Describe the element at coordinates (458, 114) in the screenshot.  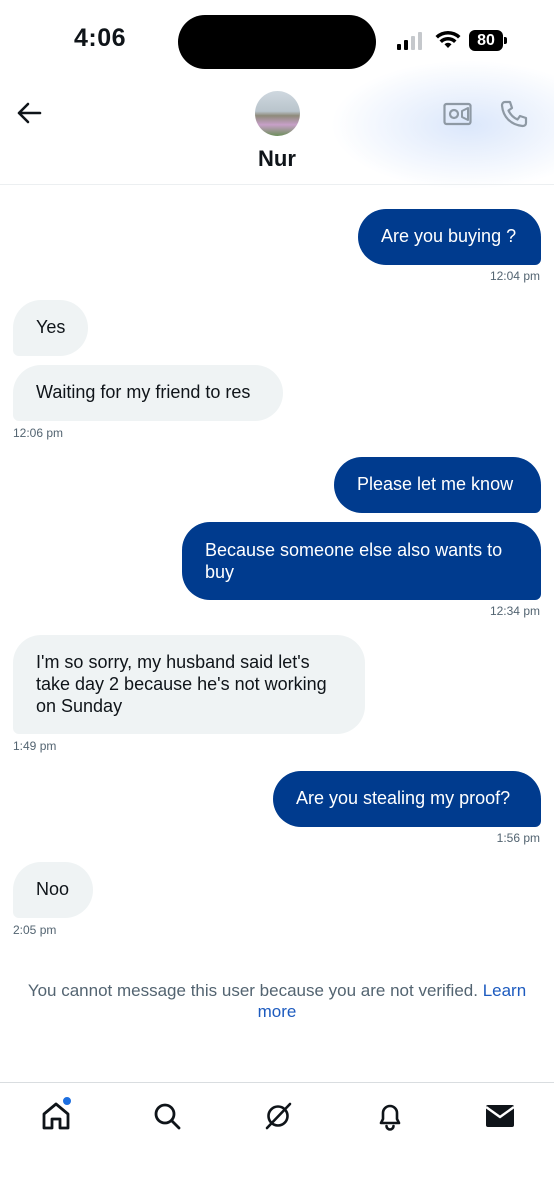
I see `video-call-icon` at that location.